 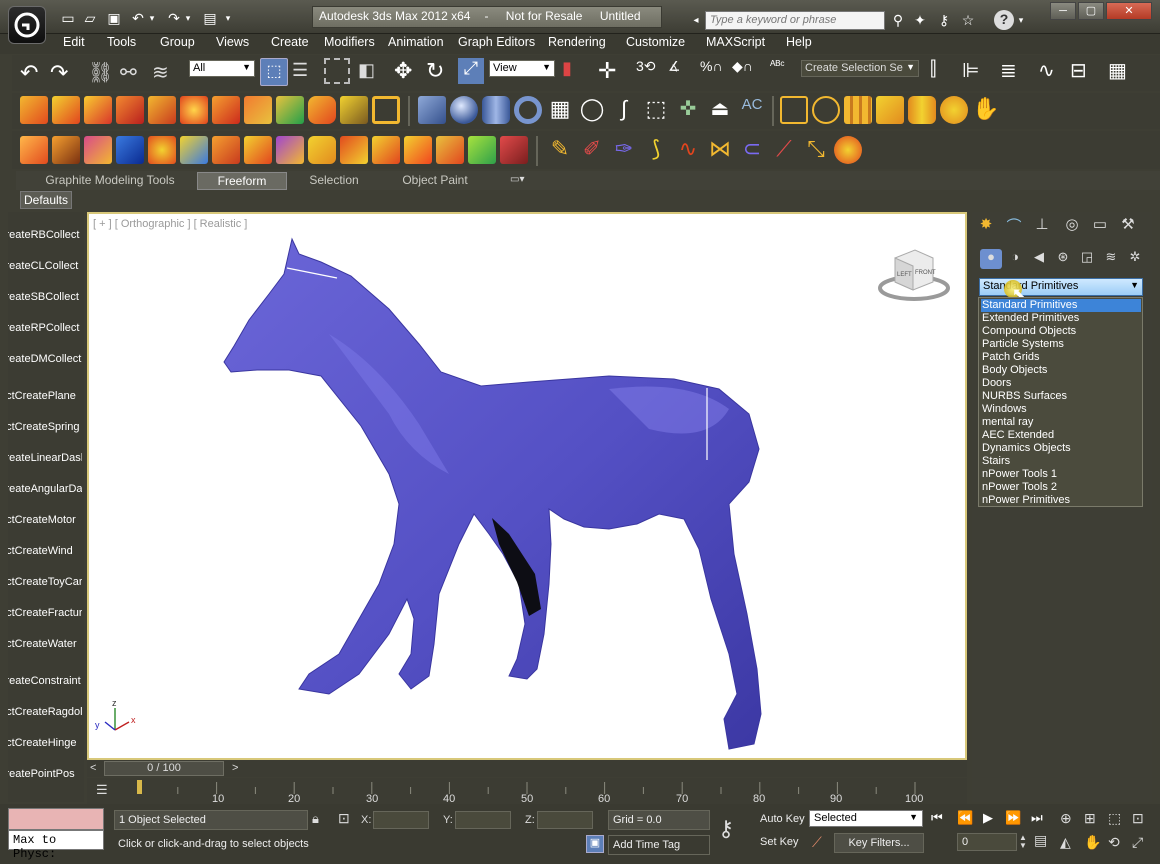 I want to click on angle-snap-icon: ∡, so click(x=681, y=71).